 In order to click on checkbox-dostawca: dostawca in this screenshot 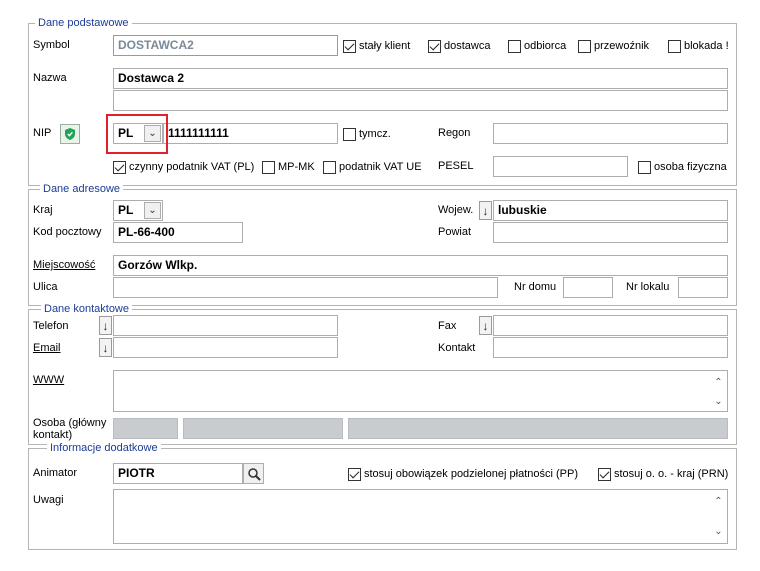, I will do `click(459, 46)`.